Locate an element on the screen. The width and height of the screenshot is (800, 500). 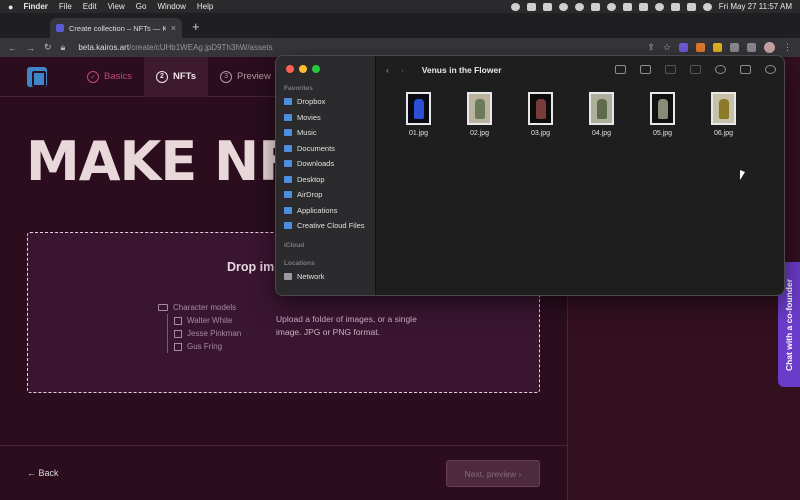
sync-icon is located at coordinates (595, 6).